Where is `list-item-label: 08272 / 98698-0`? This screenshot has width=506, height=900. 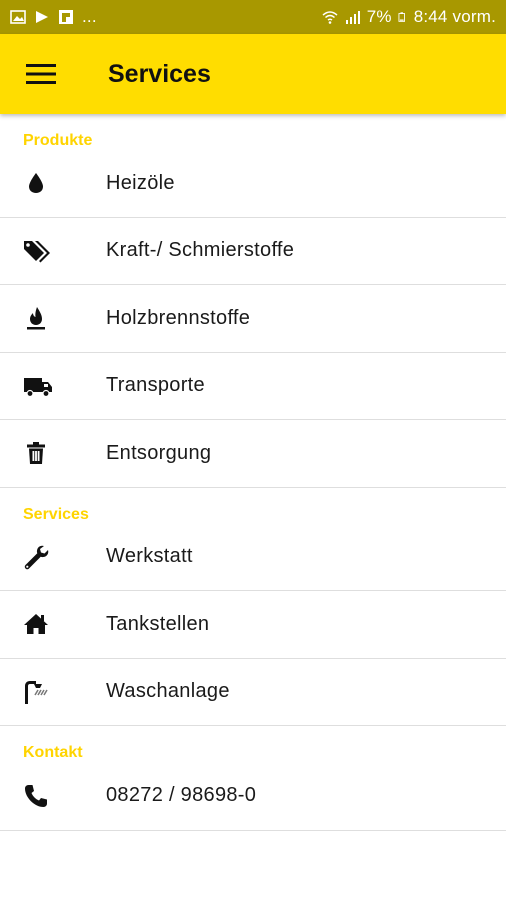 list-item-label: 08272 / 98698-0 is located at coordinates (181, 795).